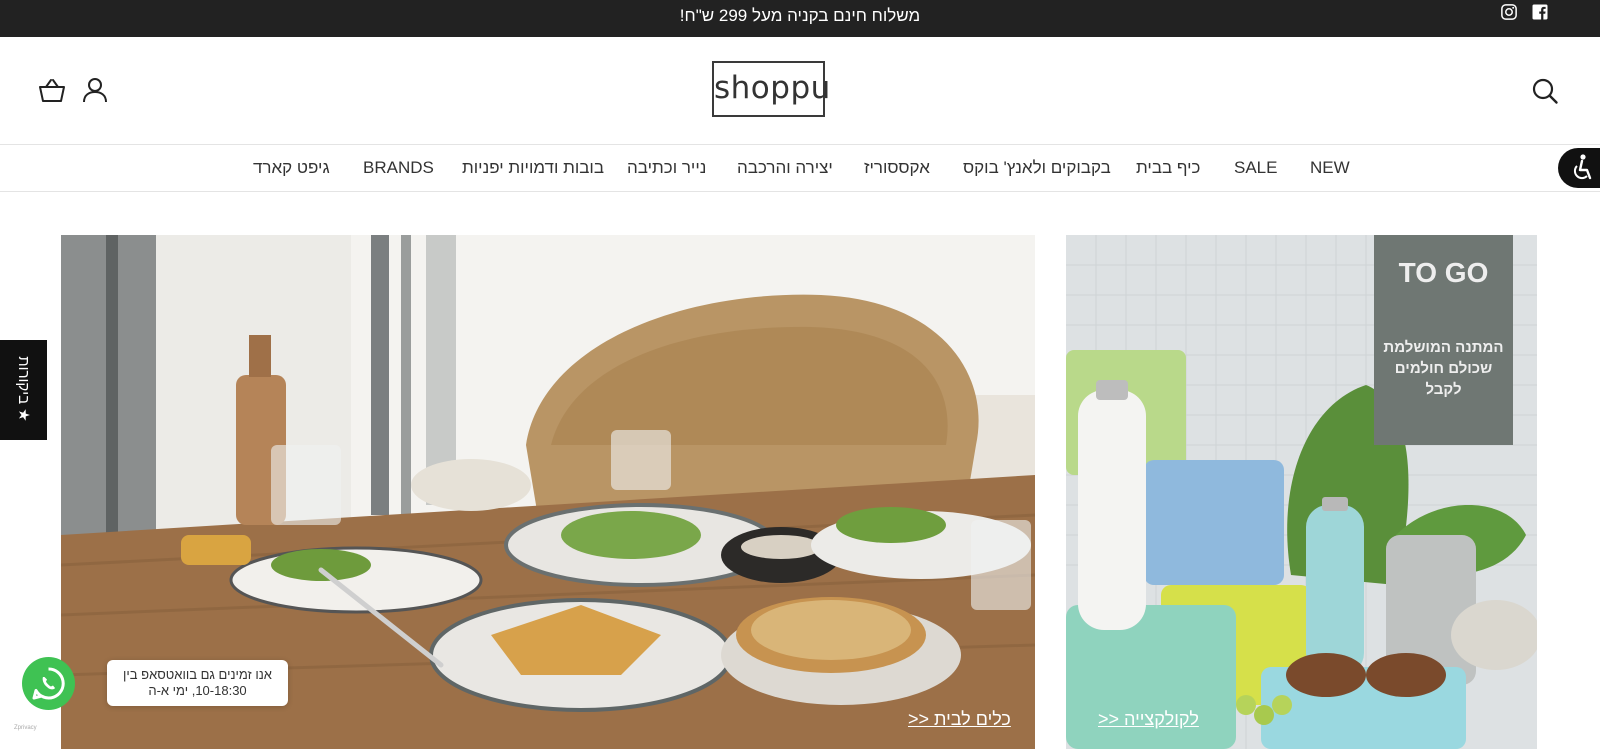  What do you see at coordinates (1148, 719) in the screenshot?
I see `hero-link-collection: לקולקצייה <<` at bounding box center [1148, 719].